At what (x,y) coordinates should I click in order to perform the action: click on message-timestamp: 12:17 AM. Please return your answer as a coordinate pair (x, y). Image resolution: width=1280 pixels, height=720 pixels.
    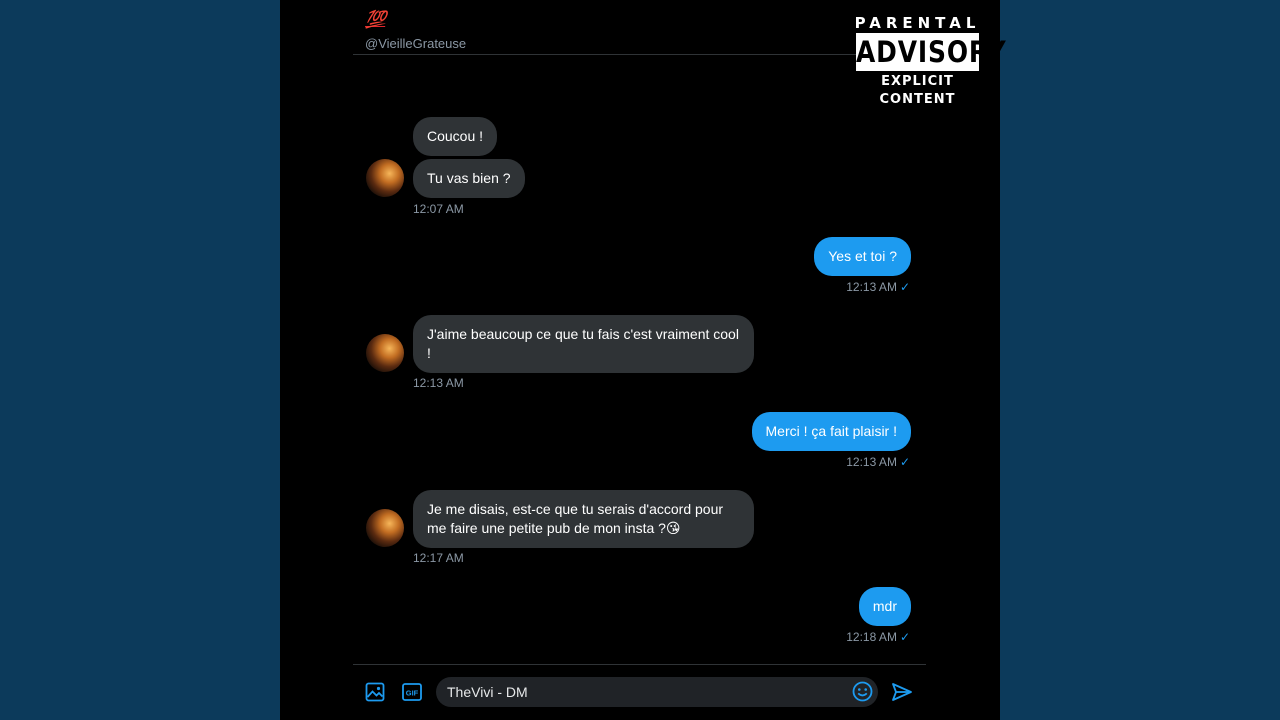
    Looking at the image, I should click on (438, 558).